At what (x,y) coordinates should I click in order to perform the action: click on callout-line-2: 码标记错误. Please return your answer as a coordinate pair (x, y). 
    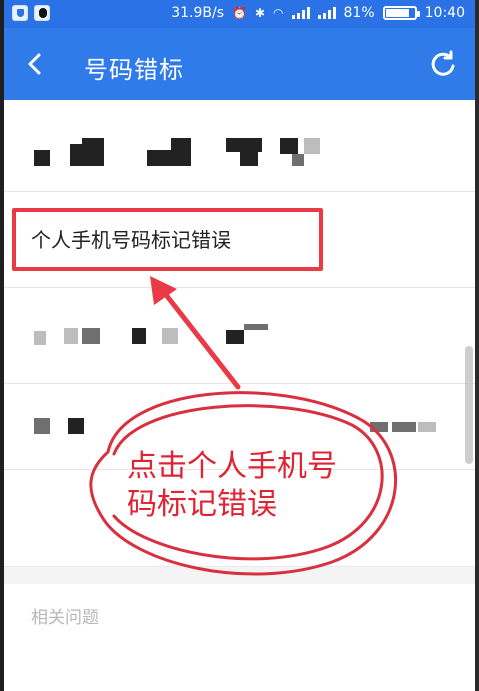
    Looking at the image, I should click on (202, 504).